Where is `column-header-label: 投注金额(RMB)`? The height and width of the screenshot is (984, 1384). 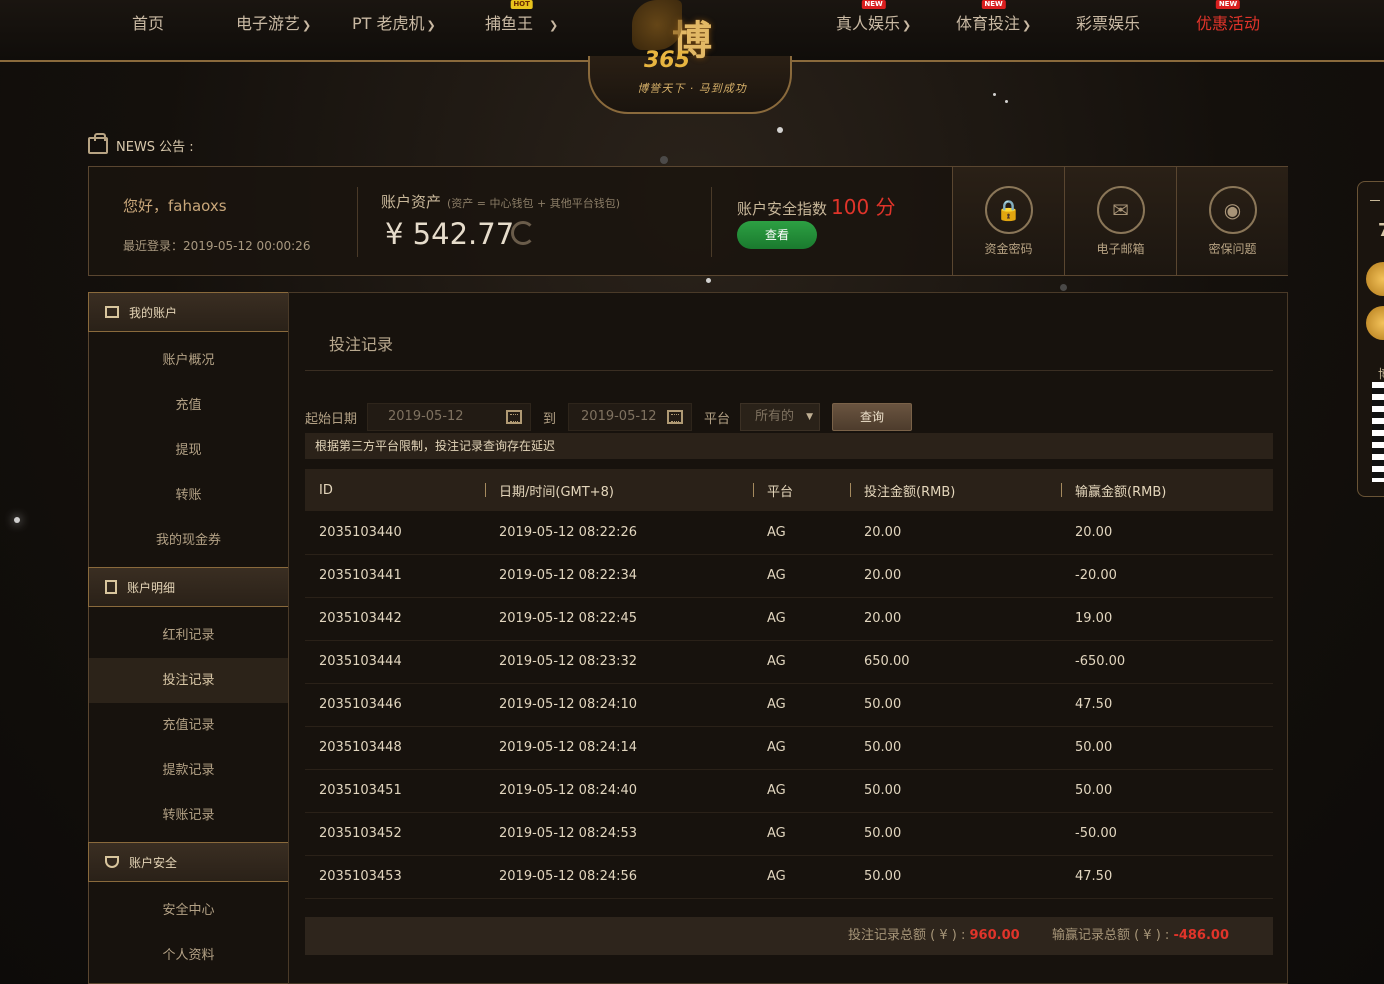
column-header-label: 投注金额(RMB) is located at coordinates (910, 492).